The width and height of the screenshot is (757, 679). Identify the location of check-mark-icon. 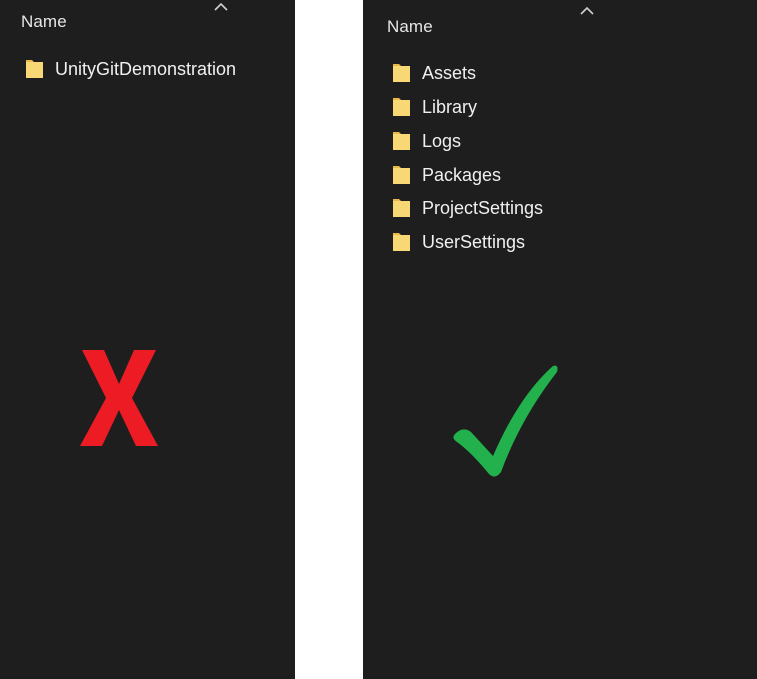
(505, 421).